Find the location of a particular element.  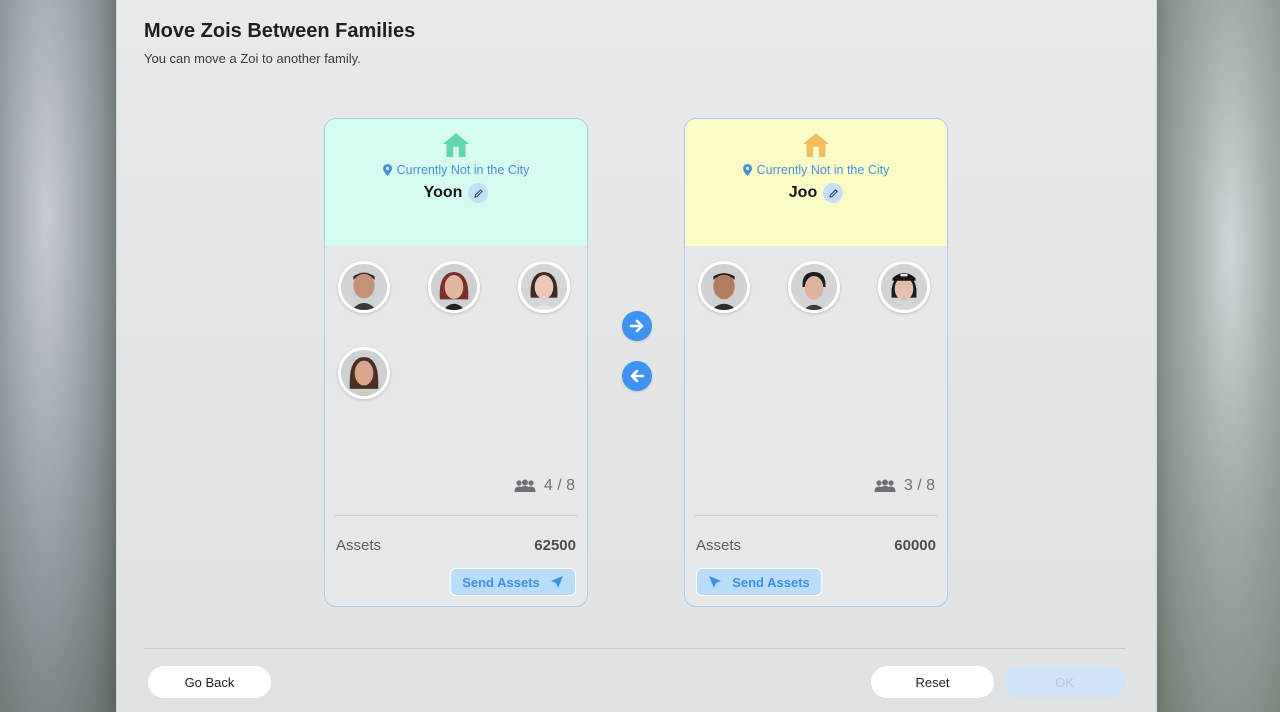

family-name-row: Yoon is located at coordinates (456, 193).